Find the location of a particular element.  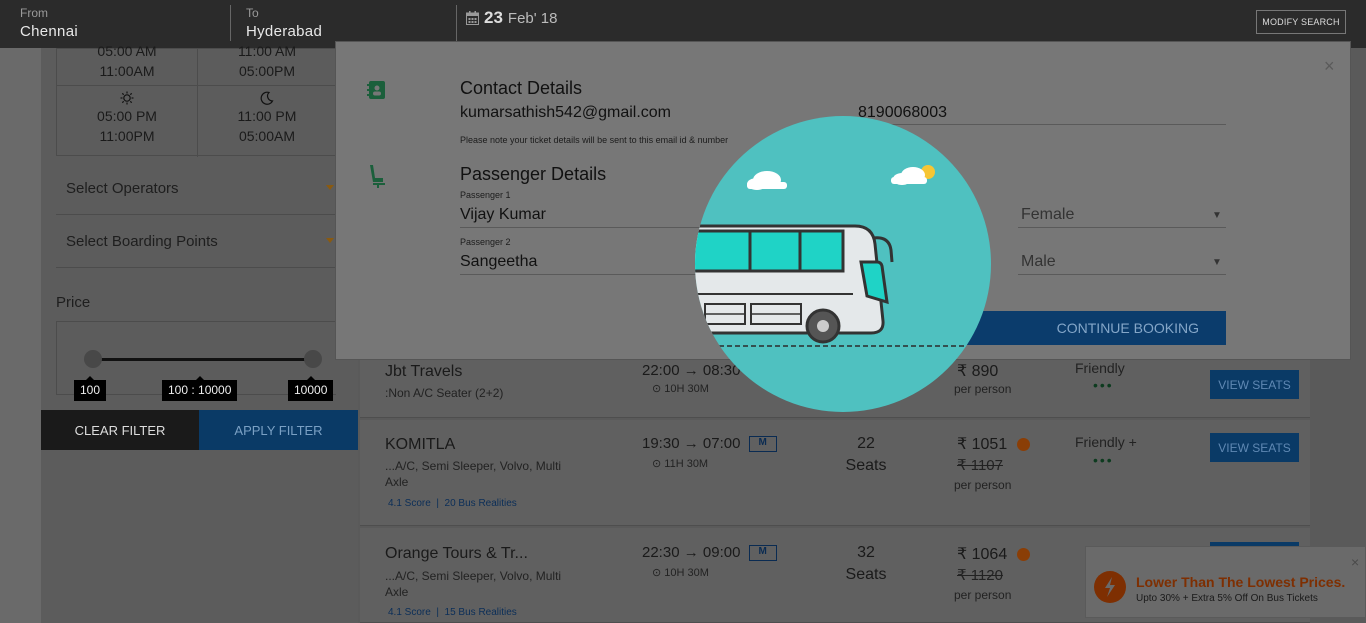

continue-booking-button: CONTINUE BOOKING is located at coordinates (1095, 328).